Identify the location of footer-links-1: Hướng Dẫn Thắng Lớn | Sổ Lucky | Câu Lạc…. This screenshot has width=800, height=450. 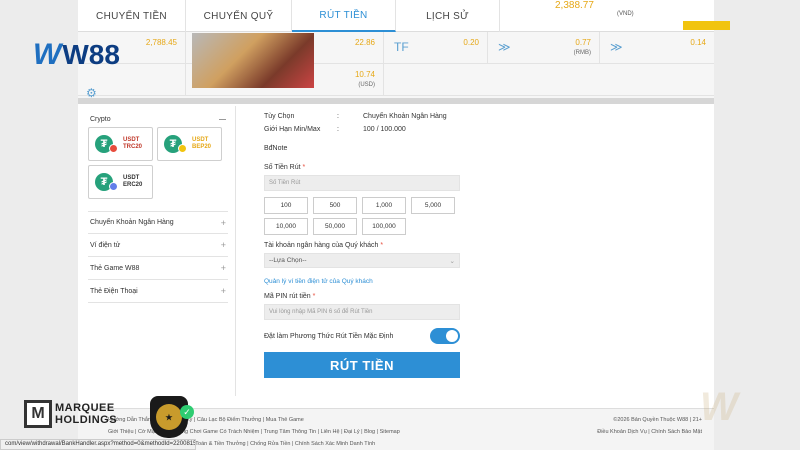
(206, 420).